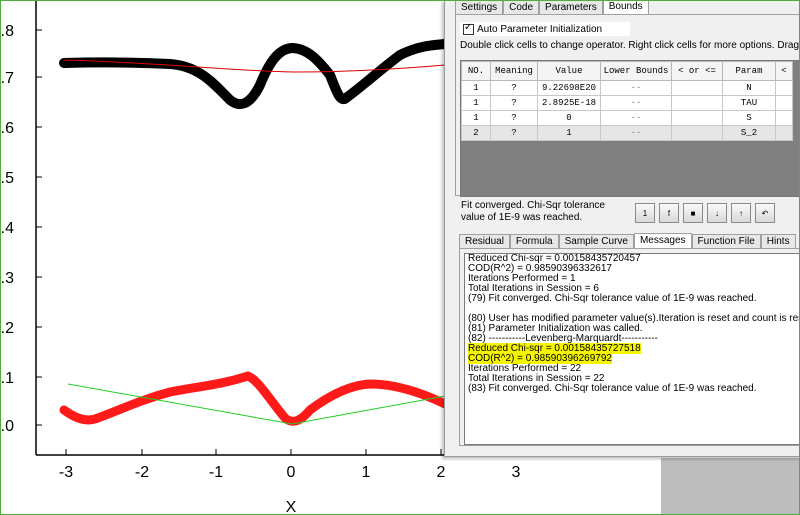 This screenshot has height=515, width=800. What do you see at coordinates (749, 133) in the screenshot?
I see `table-cell: S_2` at bounding box center [749, 133].